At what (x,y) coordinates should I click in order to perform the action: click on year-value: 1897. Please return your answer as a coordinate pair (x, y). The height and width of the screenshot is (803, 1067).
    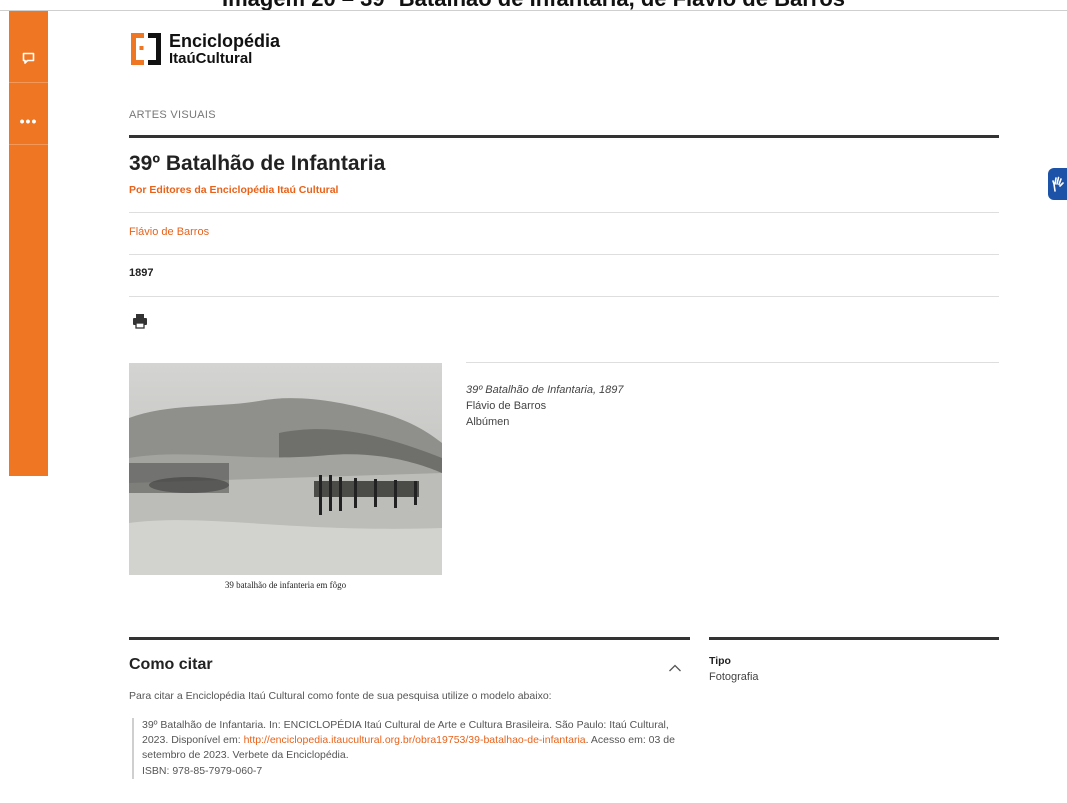
    Looking at the image, I should click on (141, 273).